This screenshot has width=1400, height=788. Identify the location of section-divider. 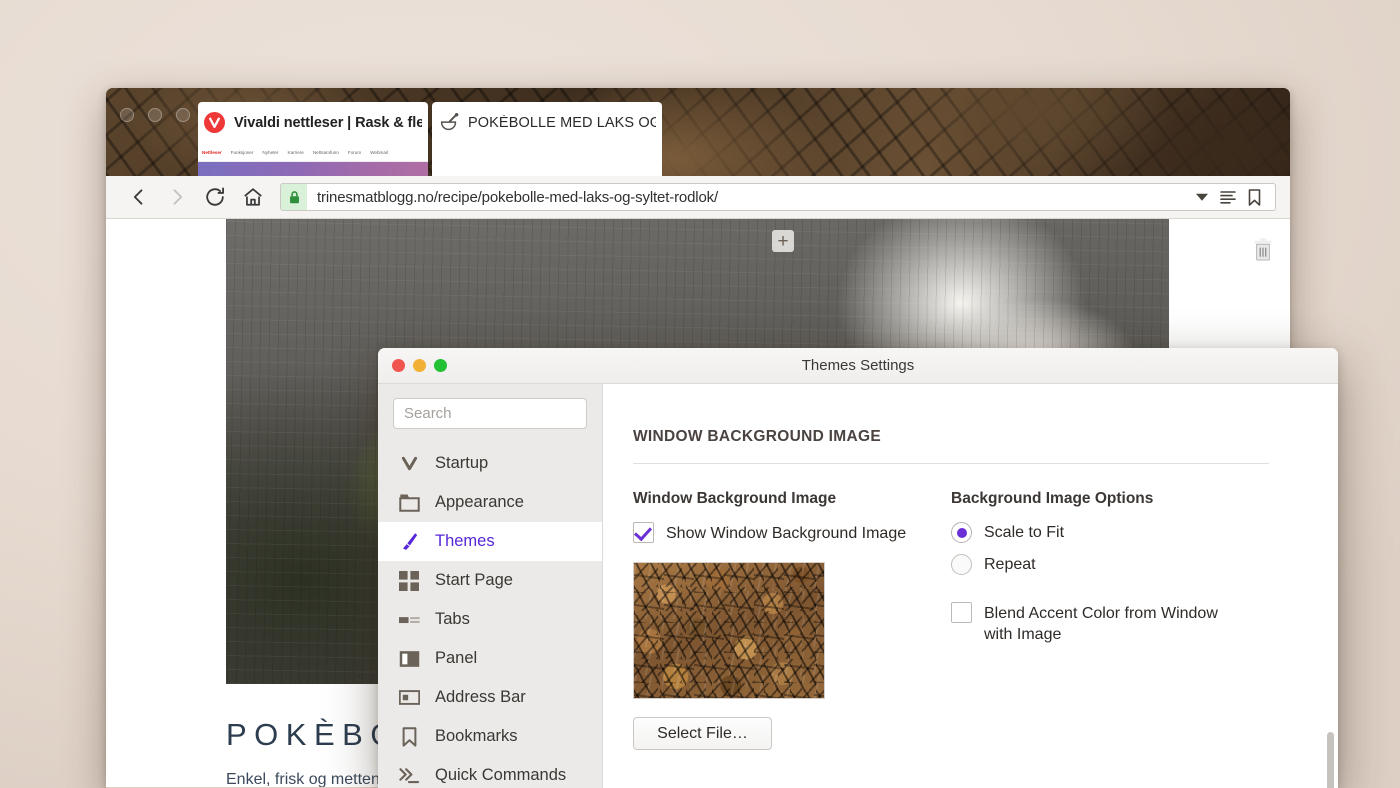
(951, 463).